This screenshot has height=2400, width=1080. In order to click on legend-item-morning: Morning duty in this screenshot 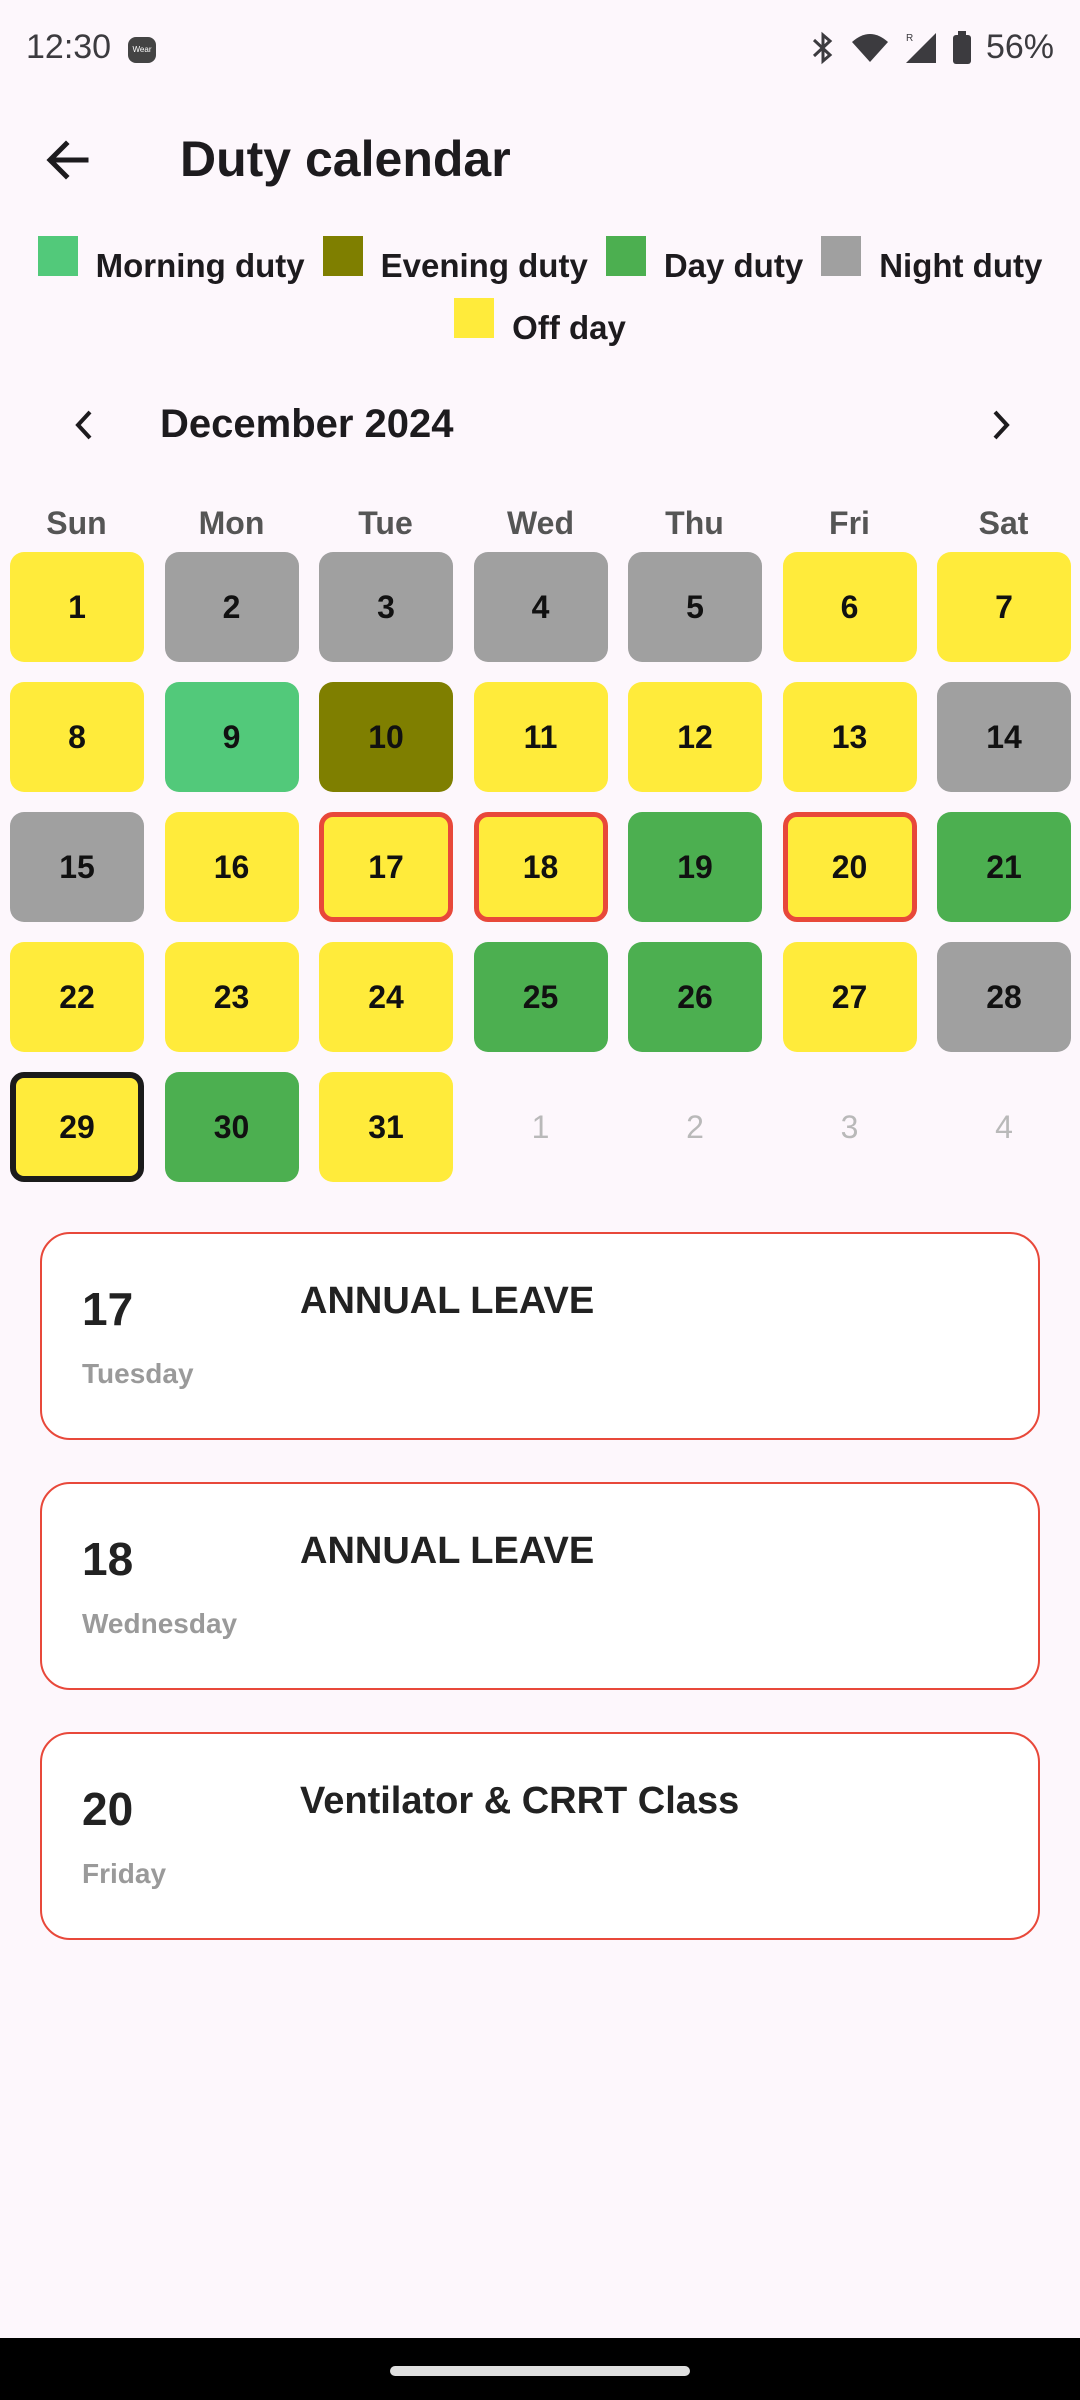, I will do `click(171, 260)`.